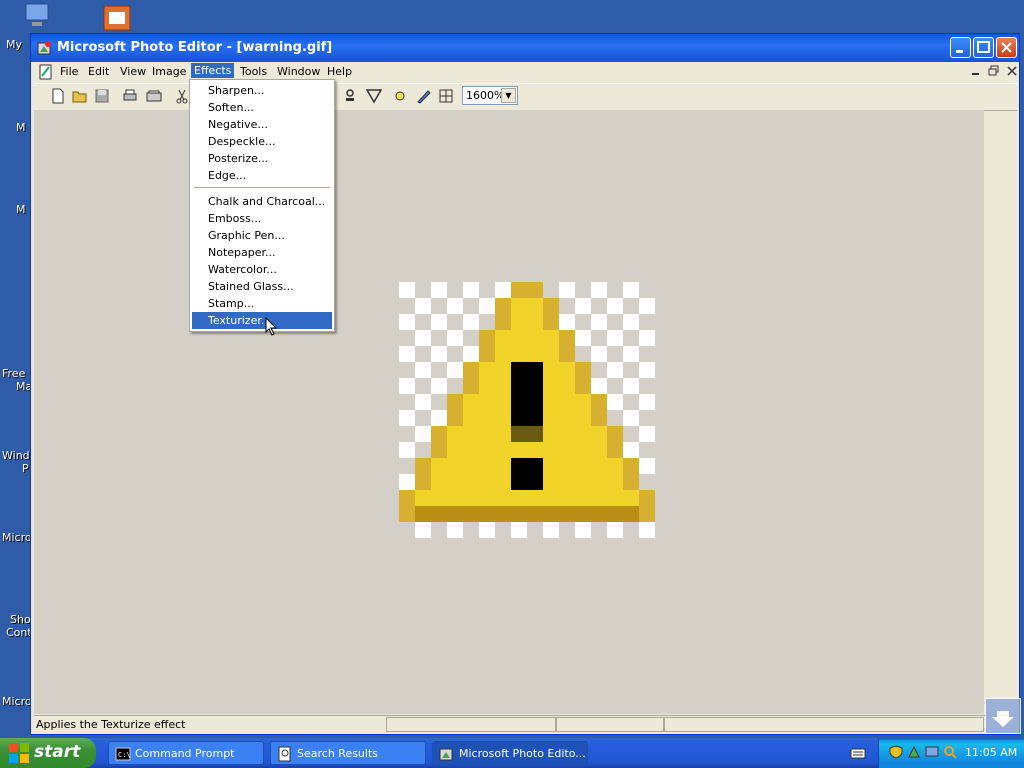  What do you see at coordinates (253, 71) in the screenshot?
I see `menu-tools: Tools` at bounding box center [253, 71].